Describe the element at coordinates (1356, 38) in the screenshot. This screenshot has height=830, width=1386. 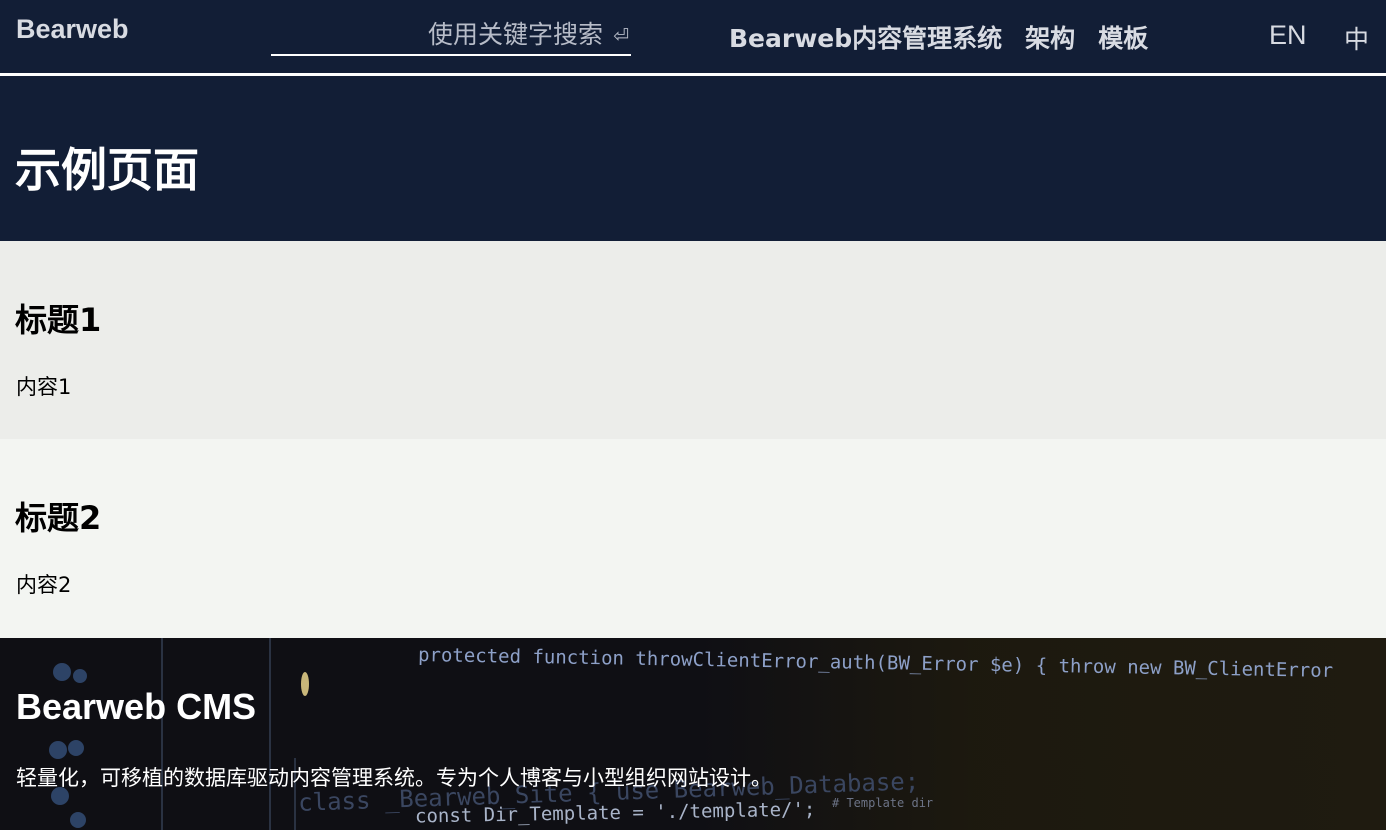
I see `language-zh-link: 中` at that location.